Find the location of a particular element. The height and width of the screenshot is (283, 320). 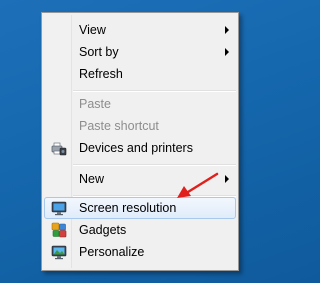

menu-item-label: Sort by is located at coordinates (99, 52).